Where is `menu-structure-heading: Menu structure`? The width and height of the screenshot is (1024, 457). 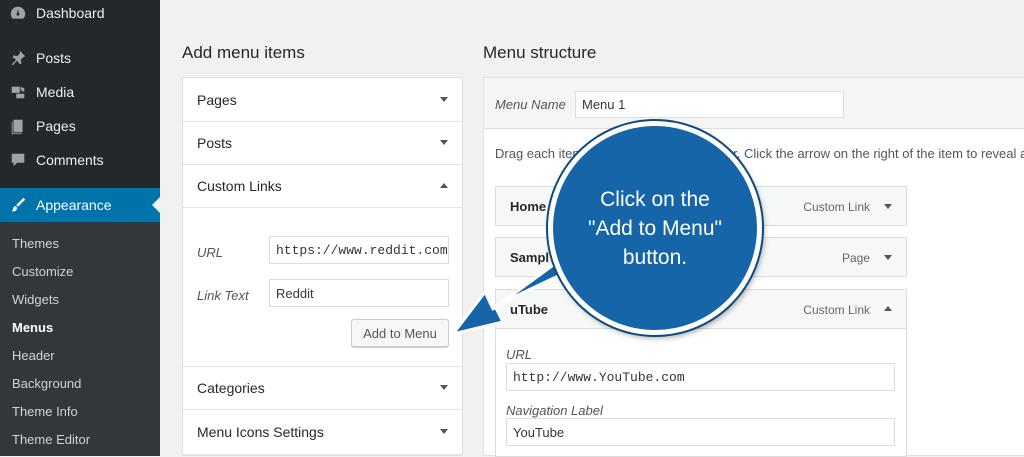
menu-structure-heading: Menu structure is located at coordinates (540, 52).